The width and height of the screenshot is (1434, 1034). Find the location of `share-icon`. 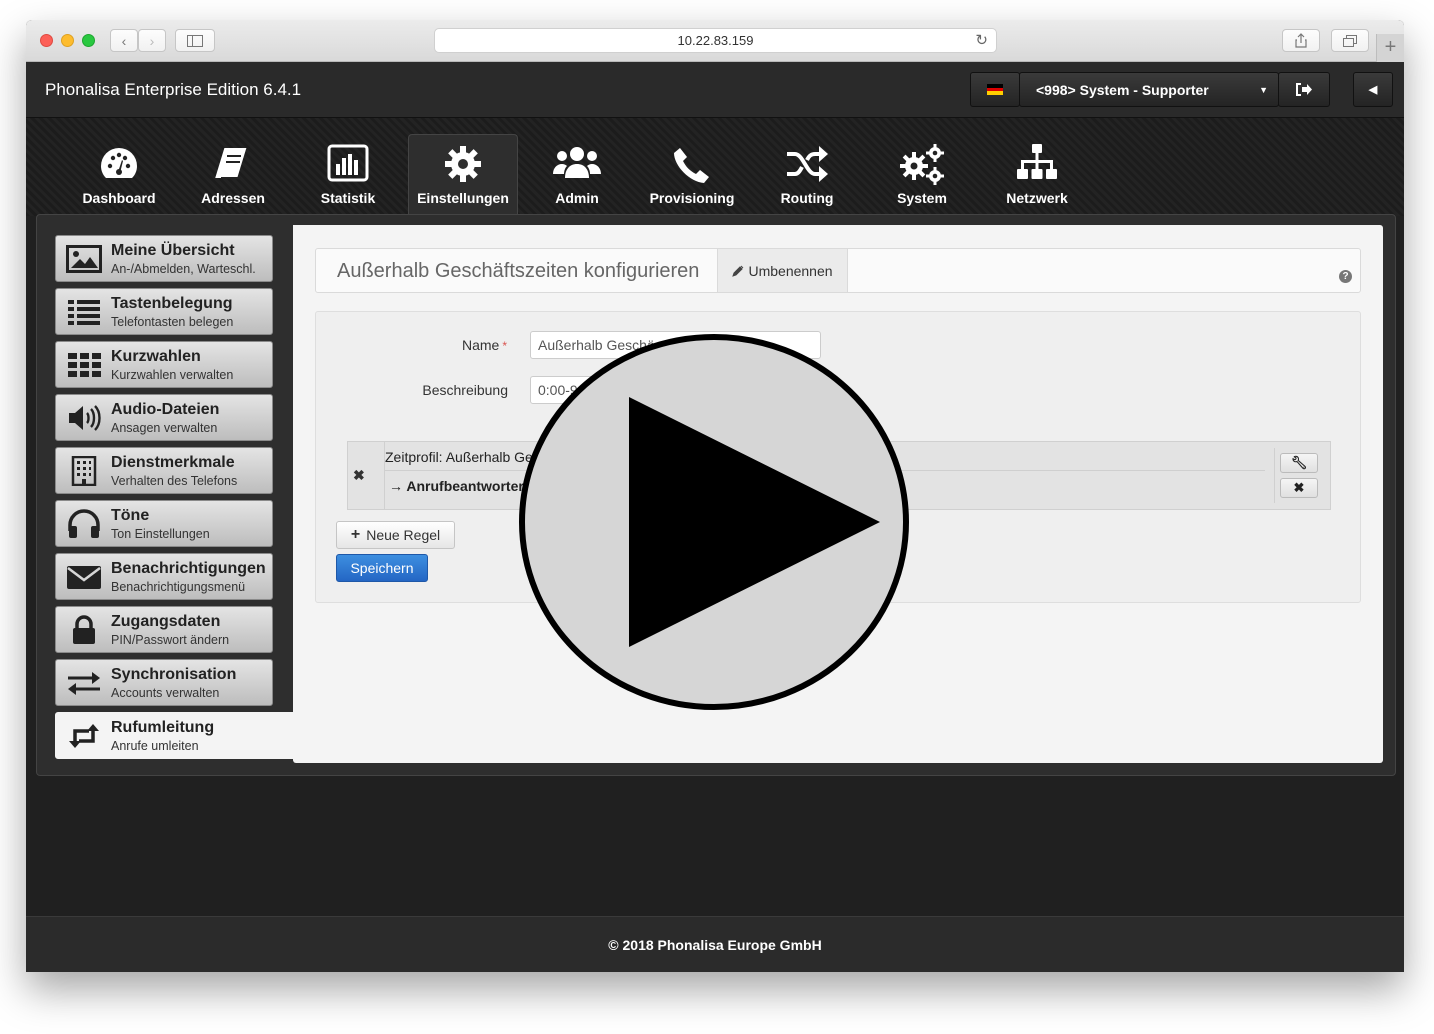

share-icon is located at coordinates (1301, 40).